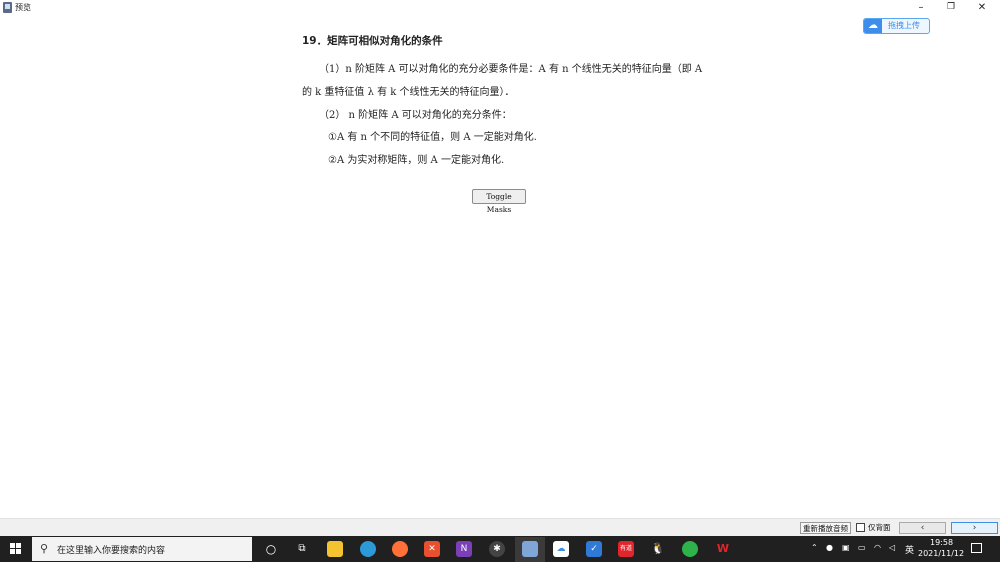 The image size is (1000, 562). Describe the element at coordinates (271, 549) in the screenshot. I see `cortana-icon: ○` at that location.